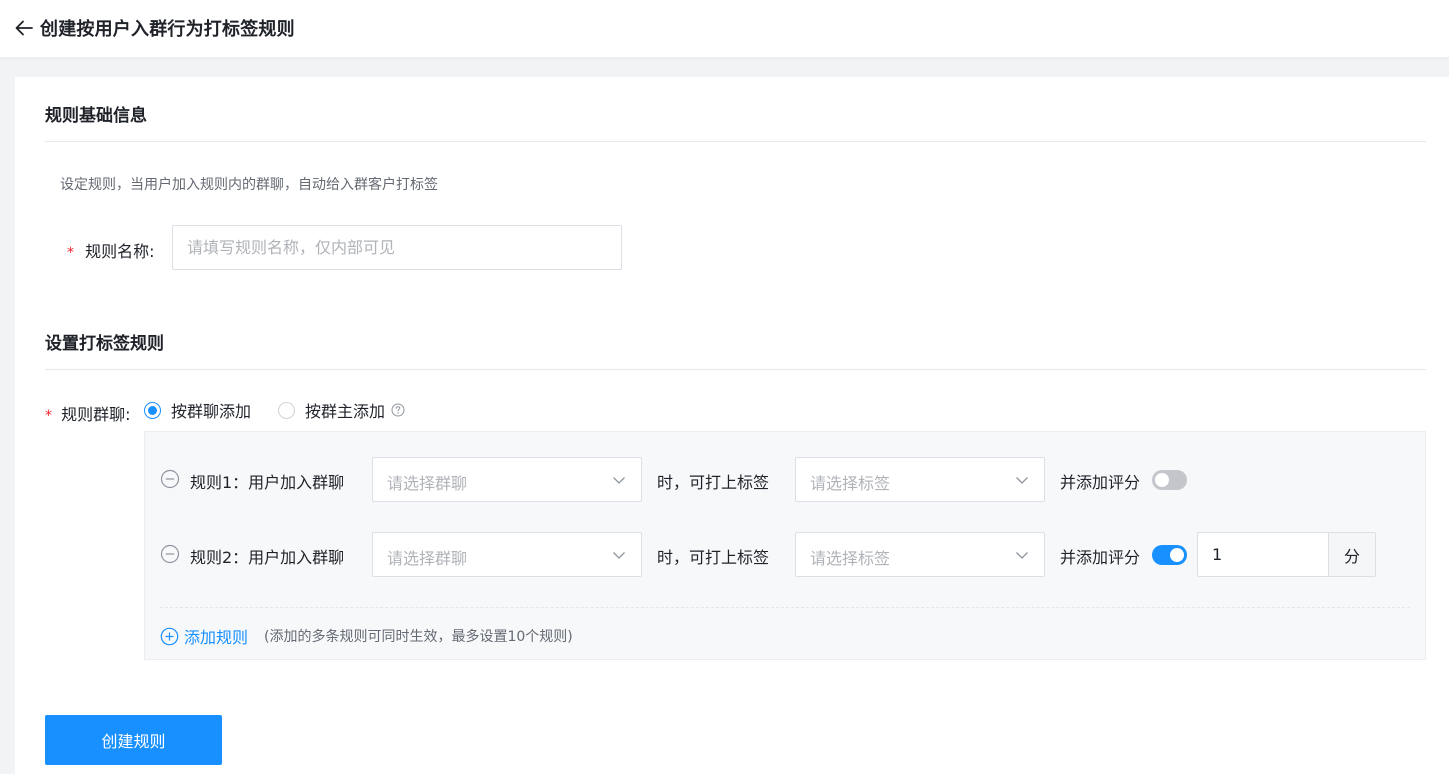 This screenshot has height=774, width=1449. Describe the element at coordinates (169, 636) in the screenshot. I see `plus-circle-icon` at that location.